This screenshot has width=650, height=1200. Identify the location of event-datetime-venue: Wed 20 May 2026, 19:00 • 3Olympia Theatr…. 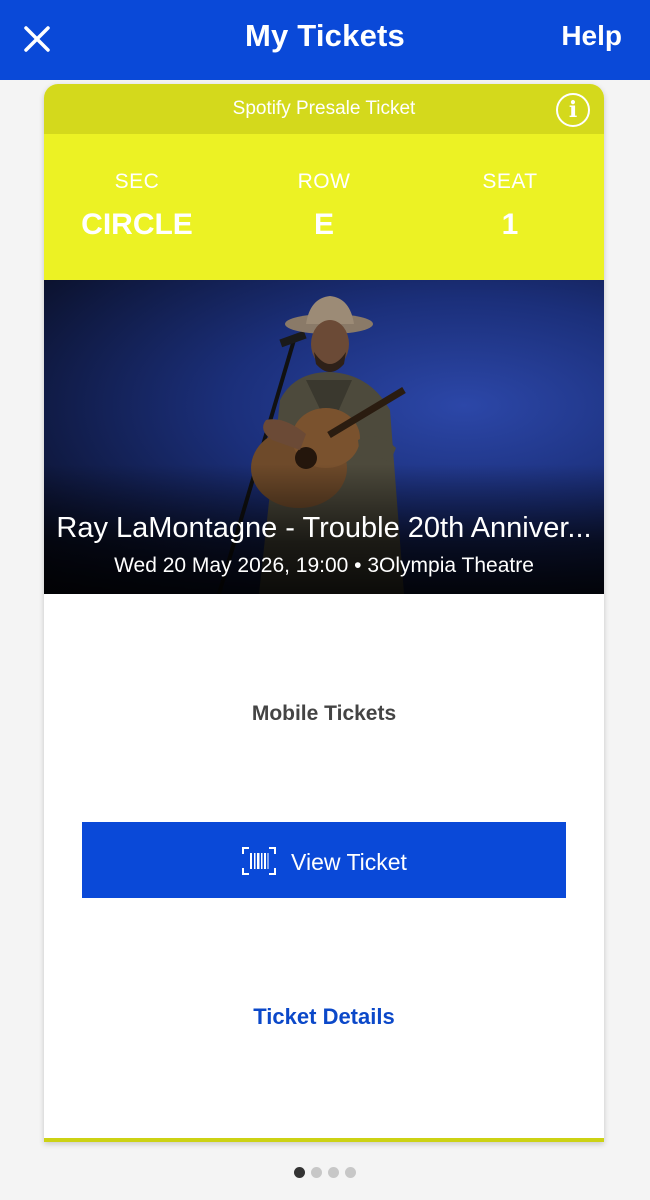
(324, 565).